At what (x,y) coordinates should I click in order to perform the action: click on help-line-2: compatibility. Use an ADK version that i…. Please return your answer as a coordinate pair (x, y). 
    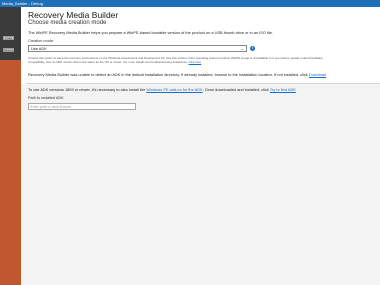
    Looking at the image, I should click on (203, 62).